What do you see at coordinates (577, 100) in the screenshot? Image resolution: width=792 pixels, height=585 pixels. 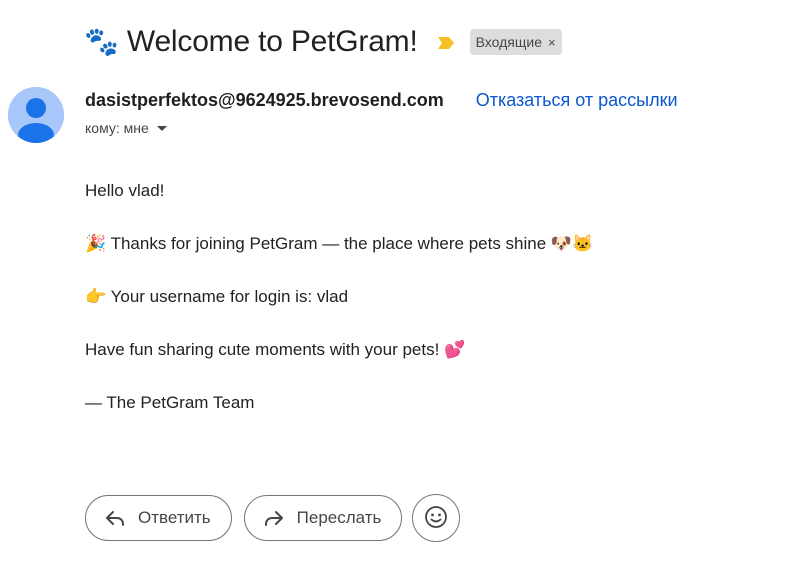 I see `unsubscribe-link: Отказаться от рассылки` at bounding box center [577, 100].